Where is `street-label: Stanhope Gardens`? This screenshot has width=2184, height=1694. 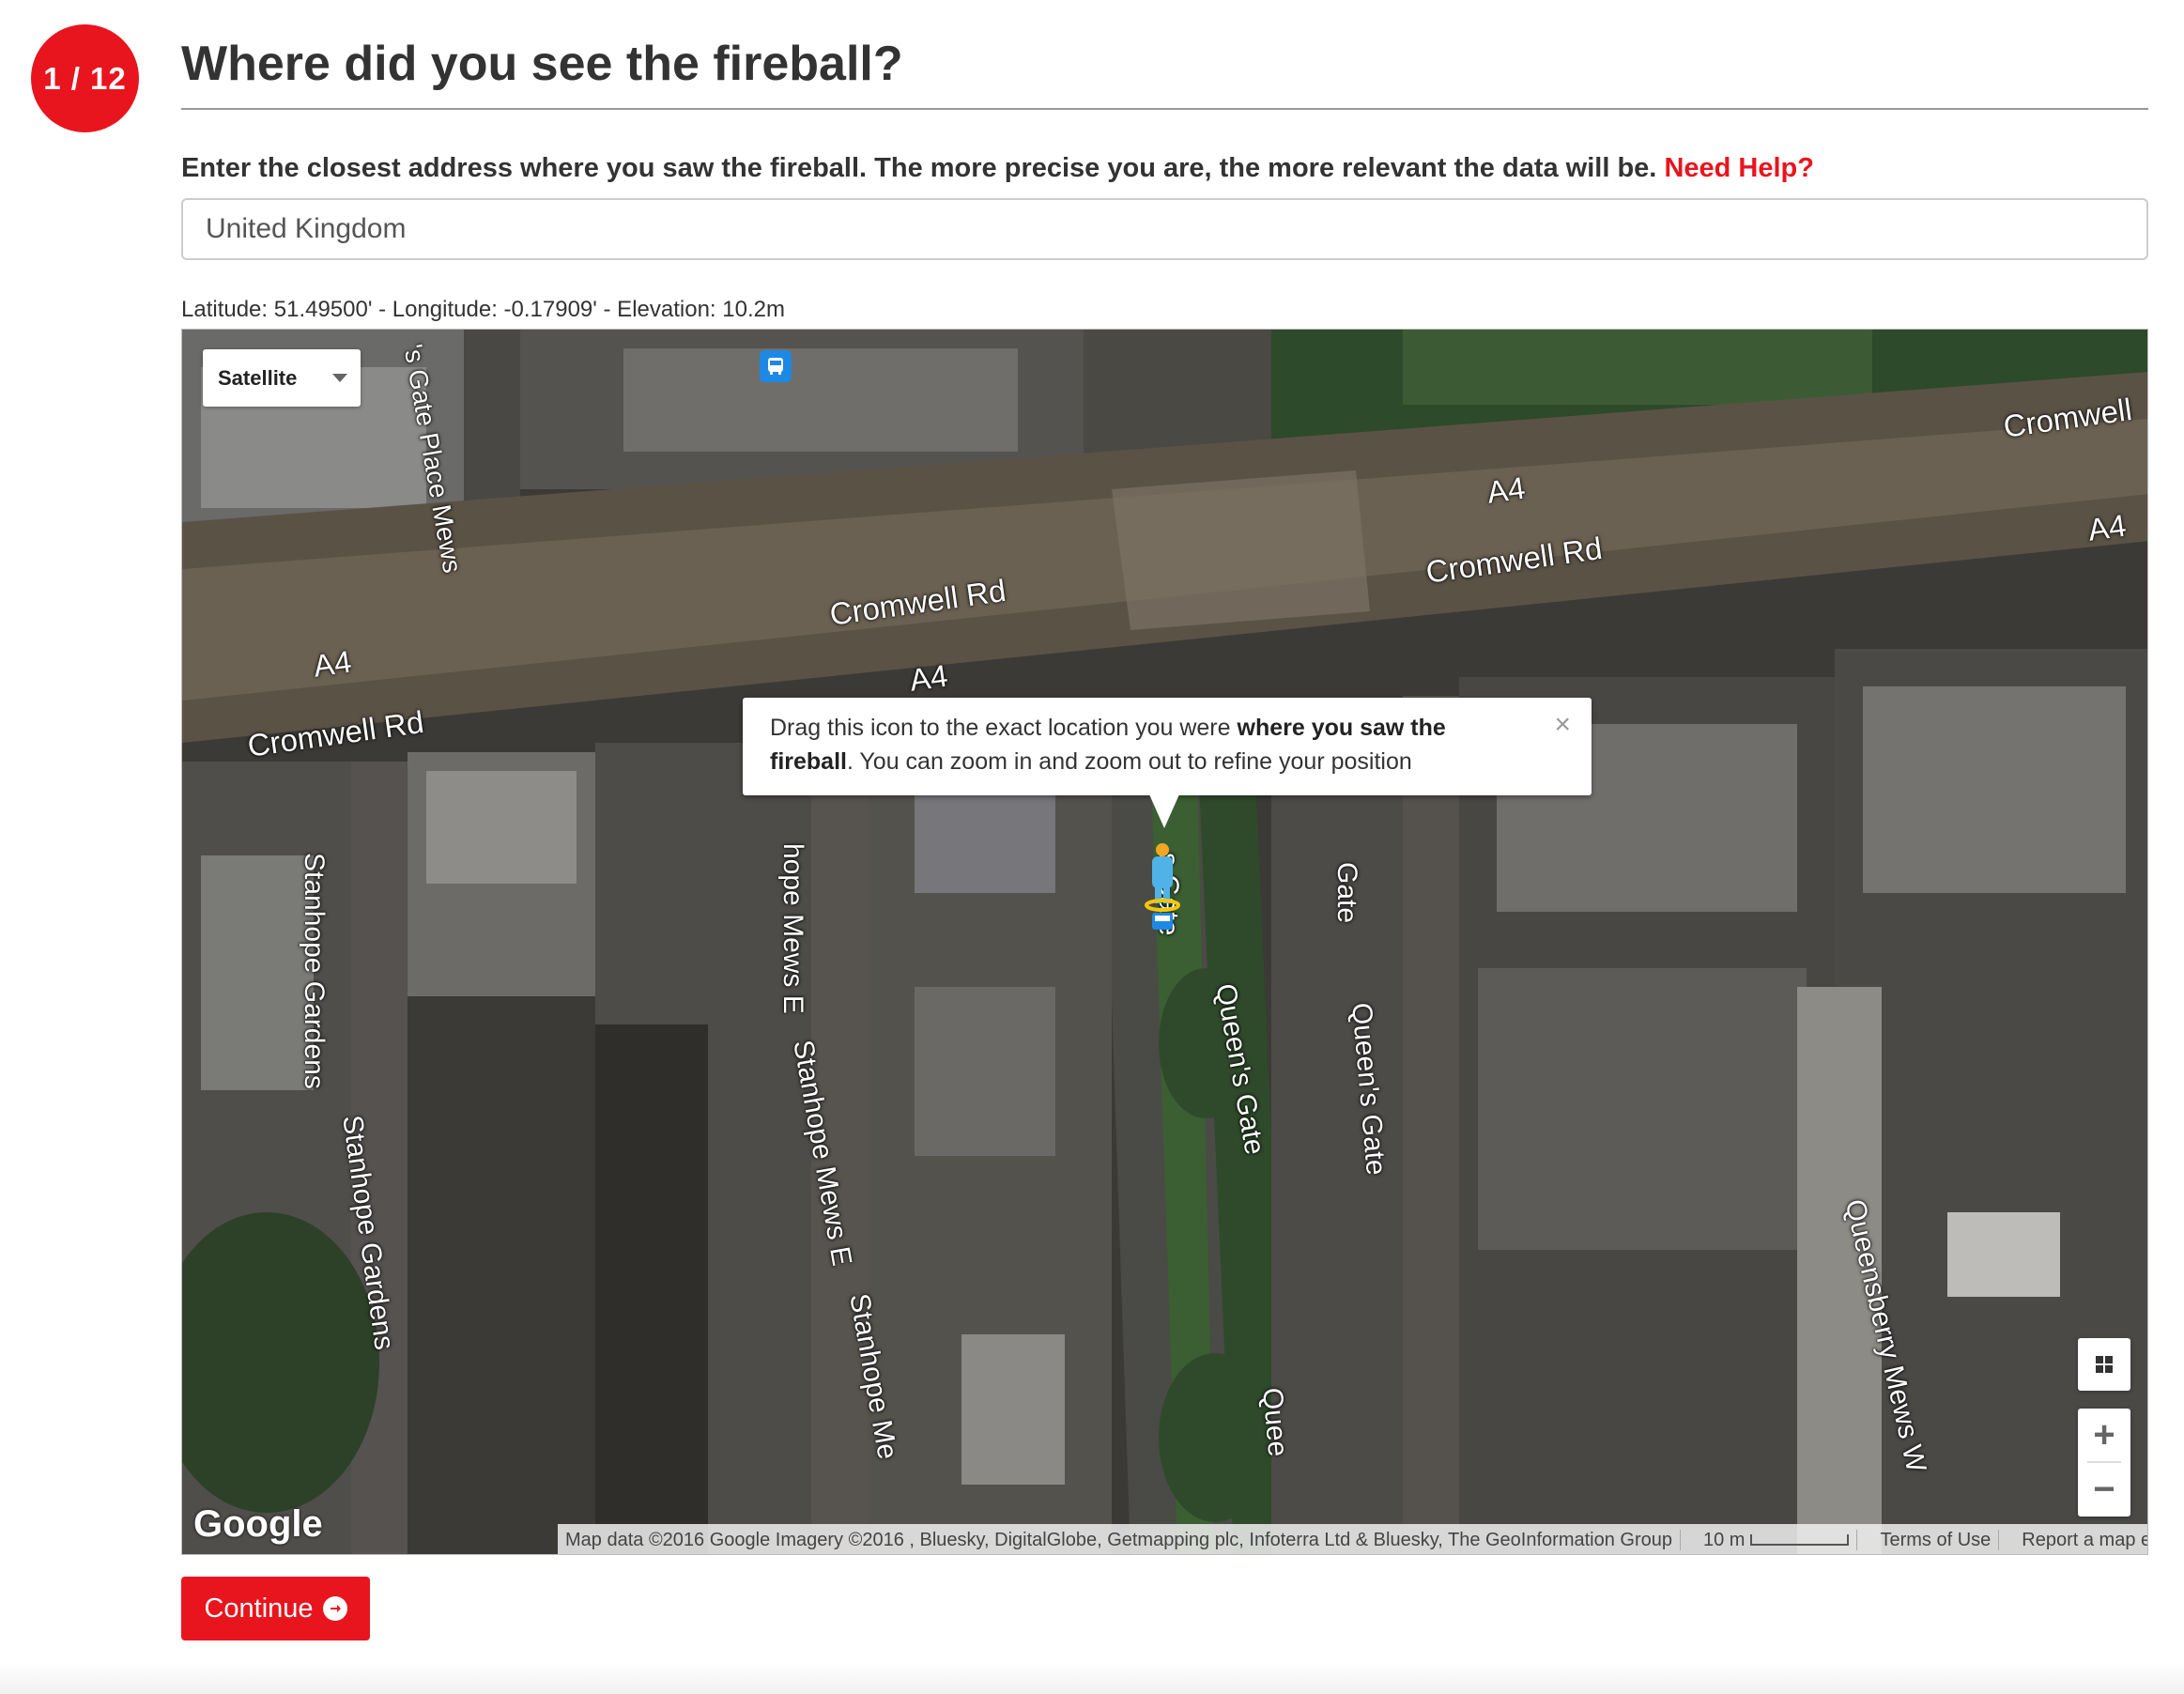
street-label: Stanhope Gardens is located at coordinates (314, 971).